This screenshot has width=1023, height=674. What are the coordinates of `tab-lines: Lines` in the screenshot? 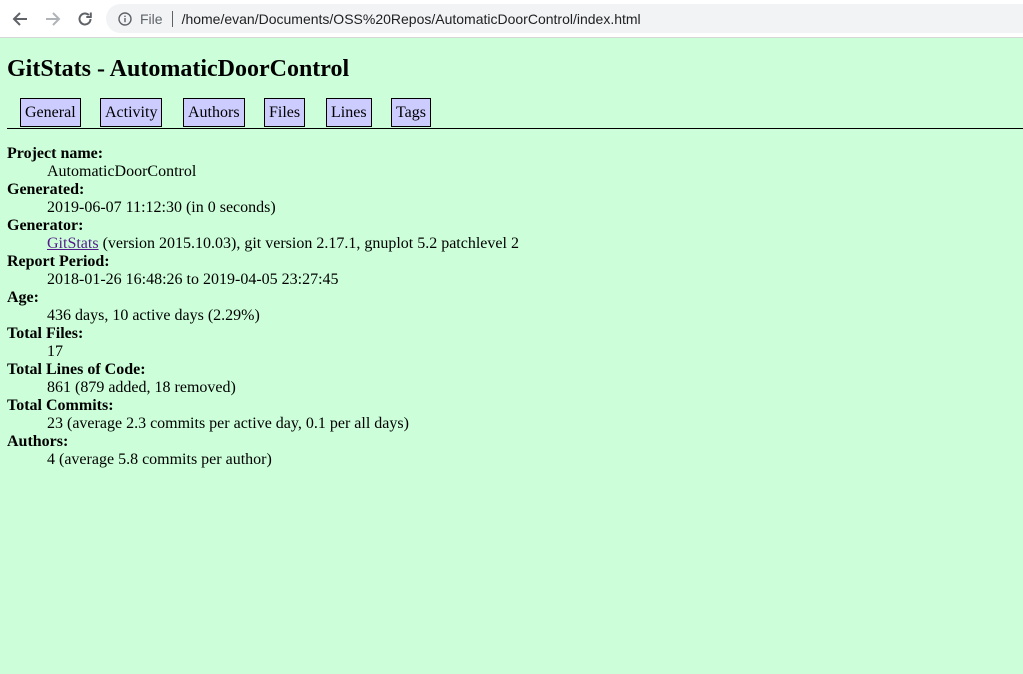 It's located at (349, 112).